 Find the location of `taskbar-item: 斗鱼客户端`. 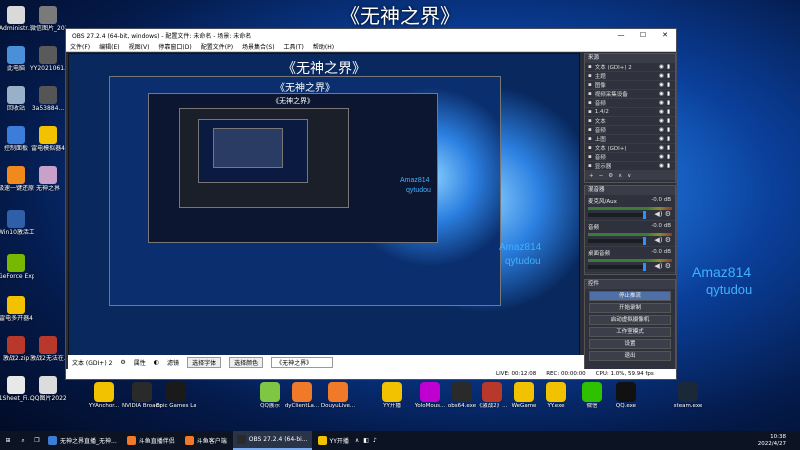

taskbar-item: 斗鱼客户端 is located at coordinates (206, 440).